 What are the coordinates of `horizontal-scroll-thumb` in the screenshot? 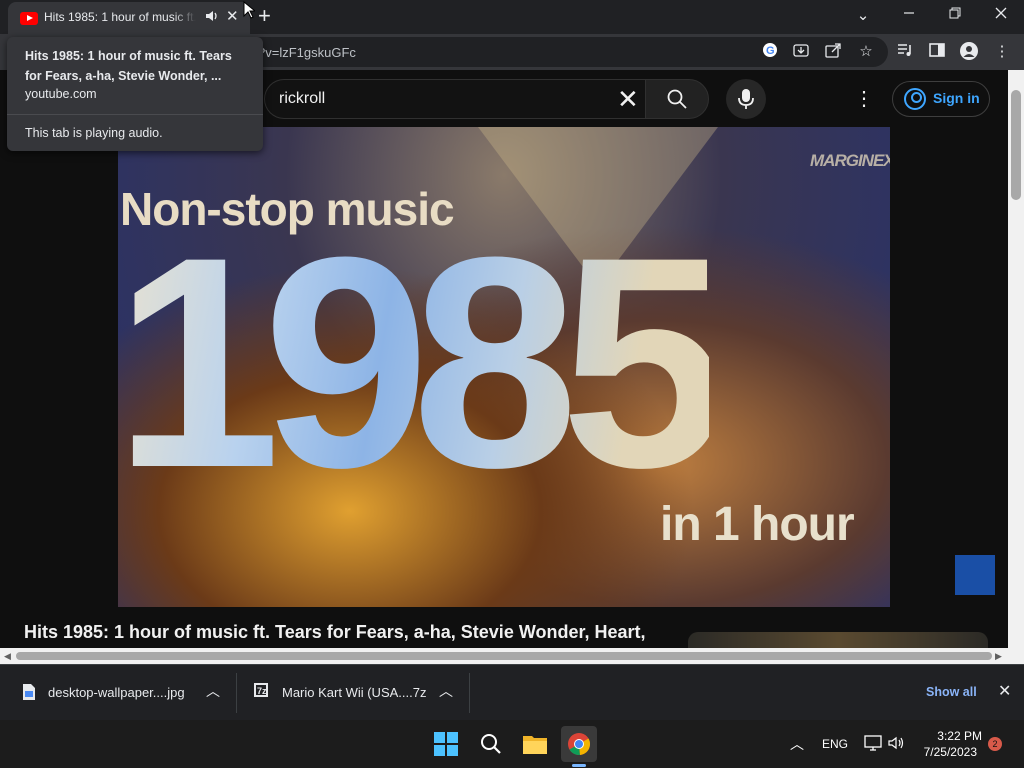 It's located at (504, 656).